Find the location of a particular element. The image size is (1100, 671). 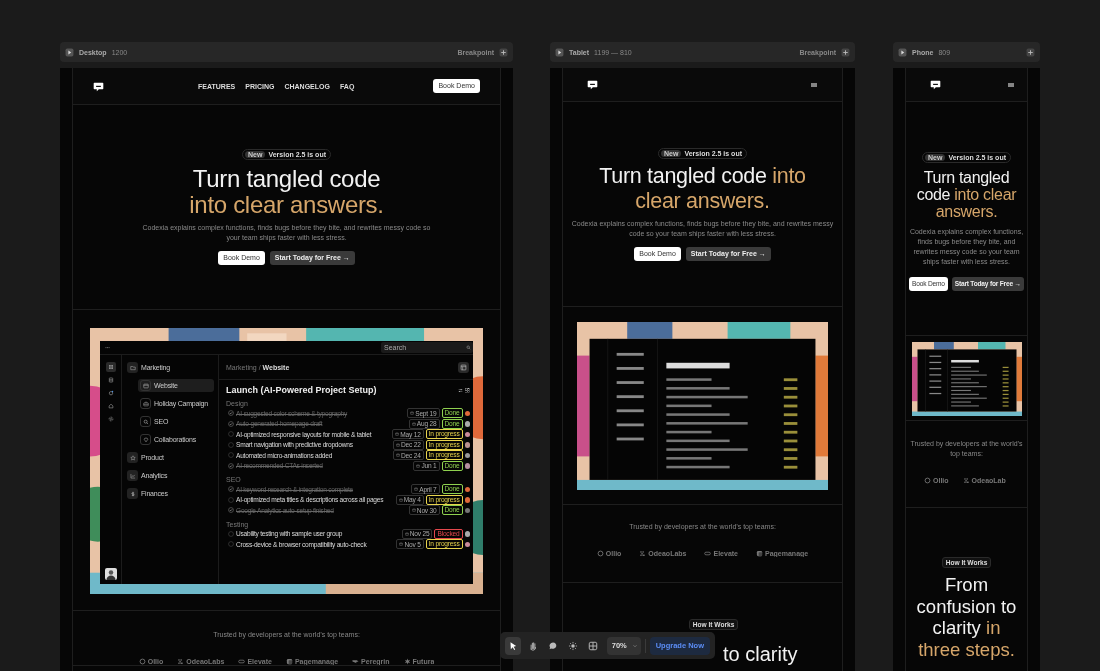

hand-icon is located at coordinates (532, 645).